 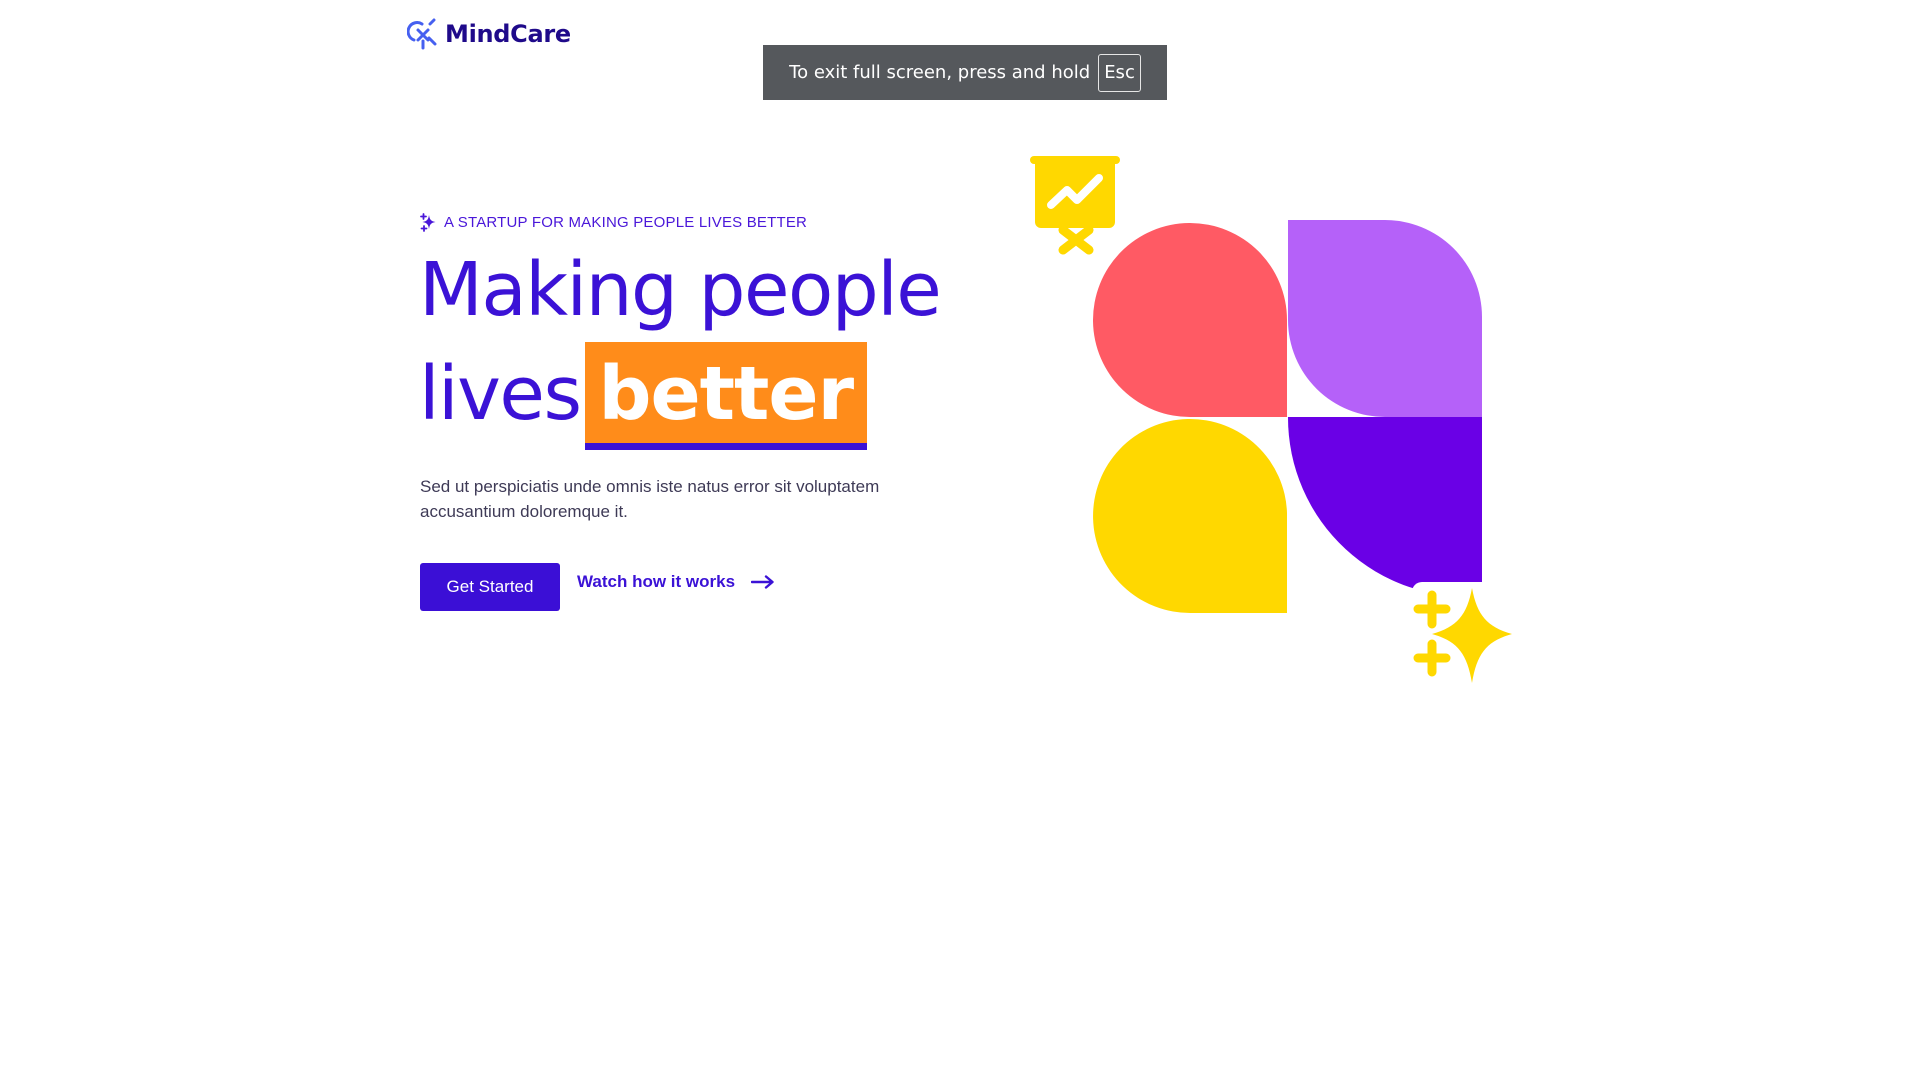 I want to click on hero-headline: Making people lives better, so click(x=680, y=344).